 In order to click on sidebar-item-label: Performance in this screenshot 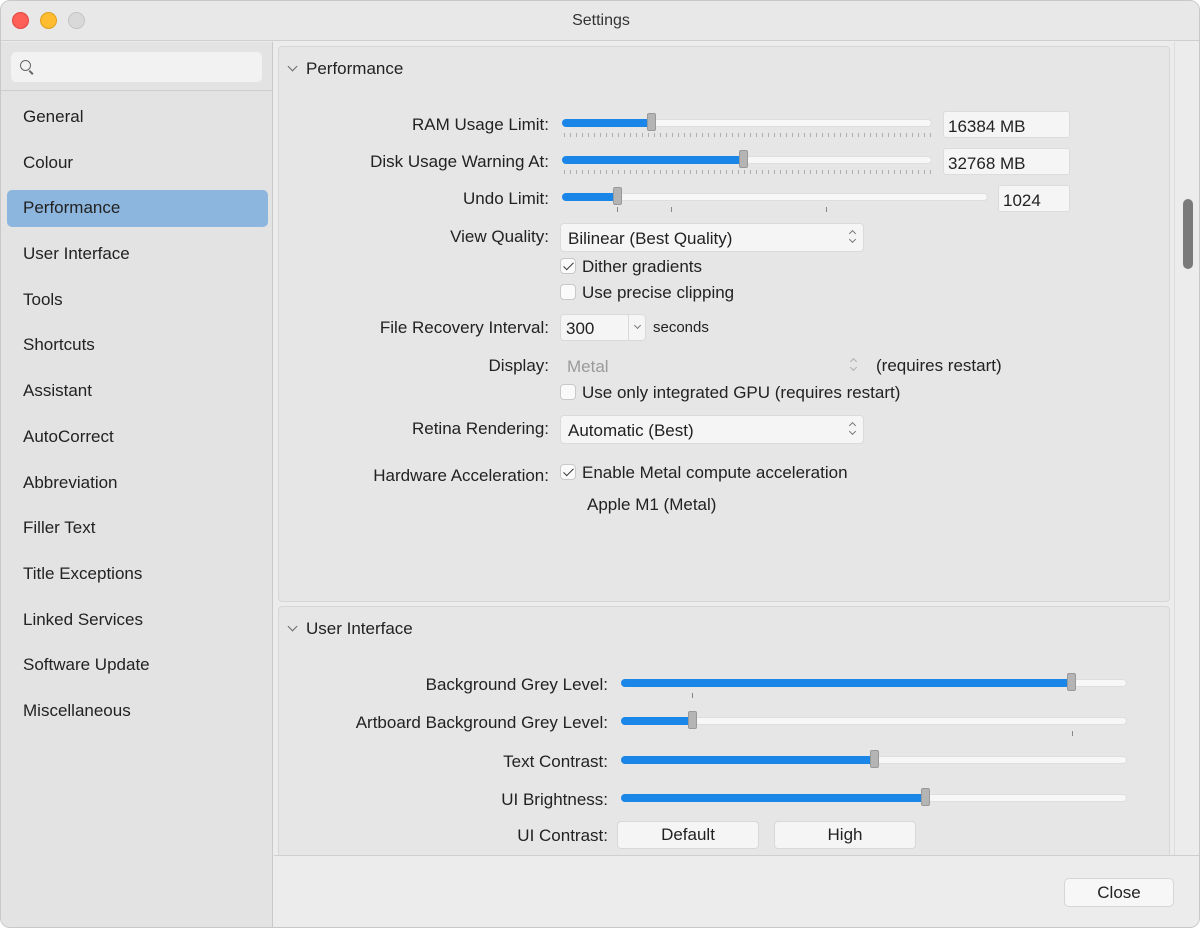, I will do `click(72, 208)`.